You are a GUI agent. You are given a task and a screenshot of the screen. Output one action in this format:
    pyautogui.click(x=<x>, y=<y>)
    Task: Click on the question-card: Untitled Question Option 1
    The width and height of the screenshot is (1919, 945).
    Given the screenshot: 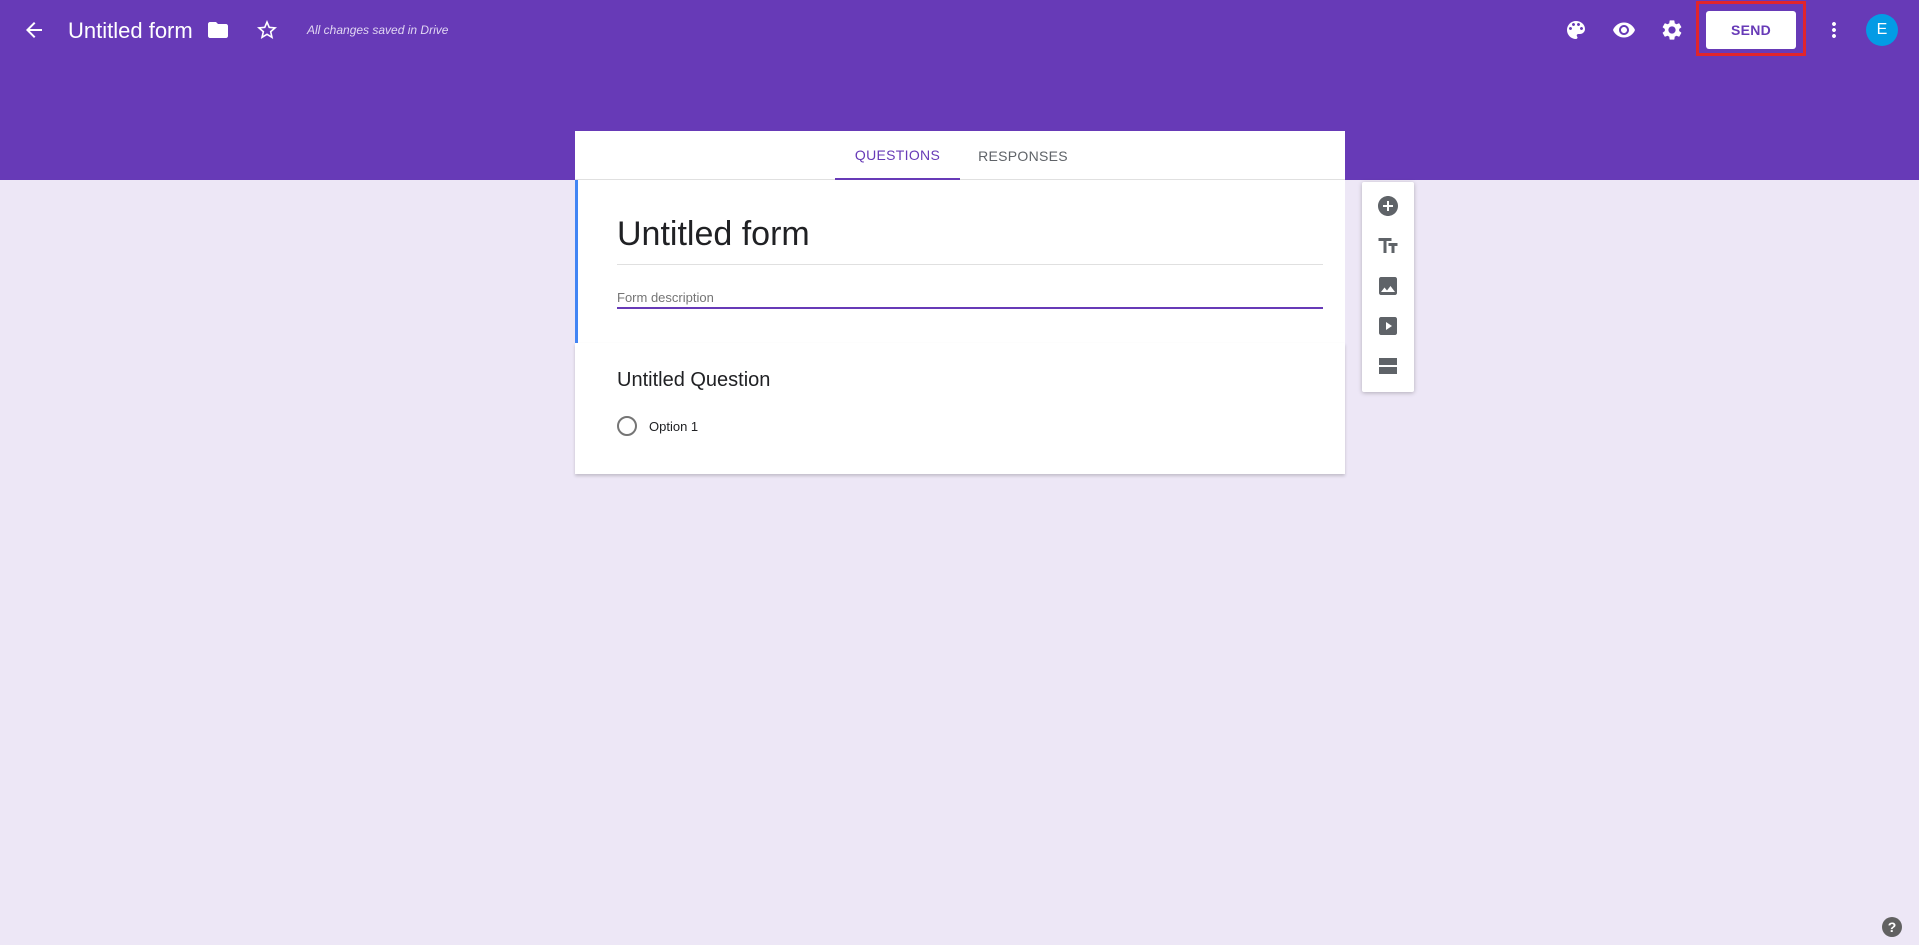 What is the action you would take?
    pyautogui.click(x=960, y=408)
    